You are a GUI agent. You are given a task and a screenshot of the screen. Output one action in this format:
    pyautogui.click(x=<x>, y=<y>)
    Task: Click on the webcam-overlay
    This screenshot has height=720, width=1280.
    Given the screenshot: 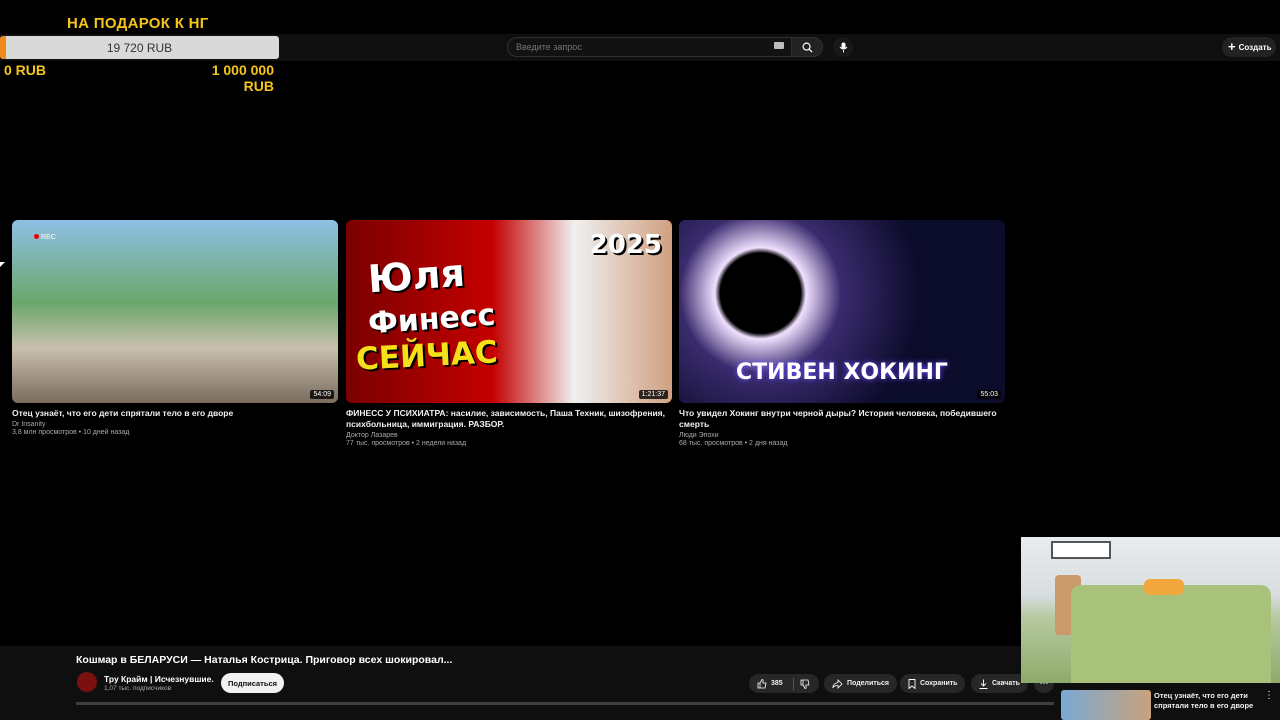 What is the action you would take?
    pyautogui.click(x=1150, y=610)
    